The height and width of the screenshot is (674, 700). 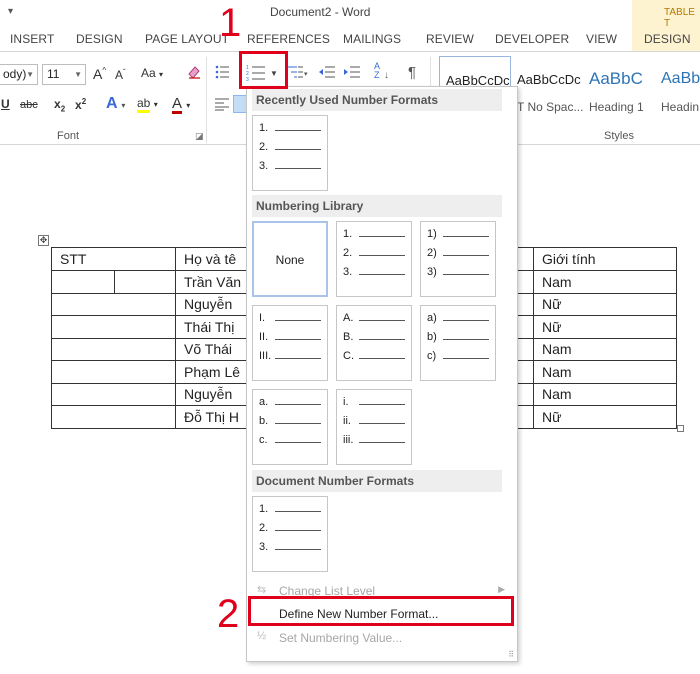 What do you see at coordinates (32, 39) in the screenshot?
I see `tab-insert: INSERT` at bounding box center [32, 39].